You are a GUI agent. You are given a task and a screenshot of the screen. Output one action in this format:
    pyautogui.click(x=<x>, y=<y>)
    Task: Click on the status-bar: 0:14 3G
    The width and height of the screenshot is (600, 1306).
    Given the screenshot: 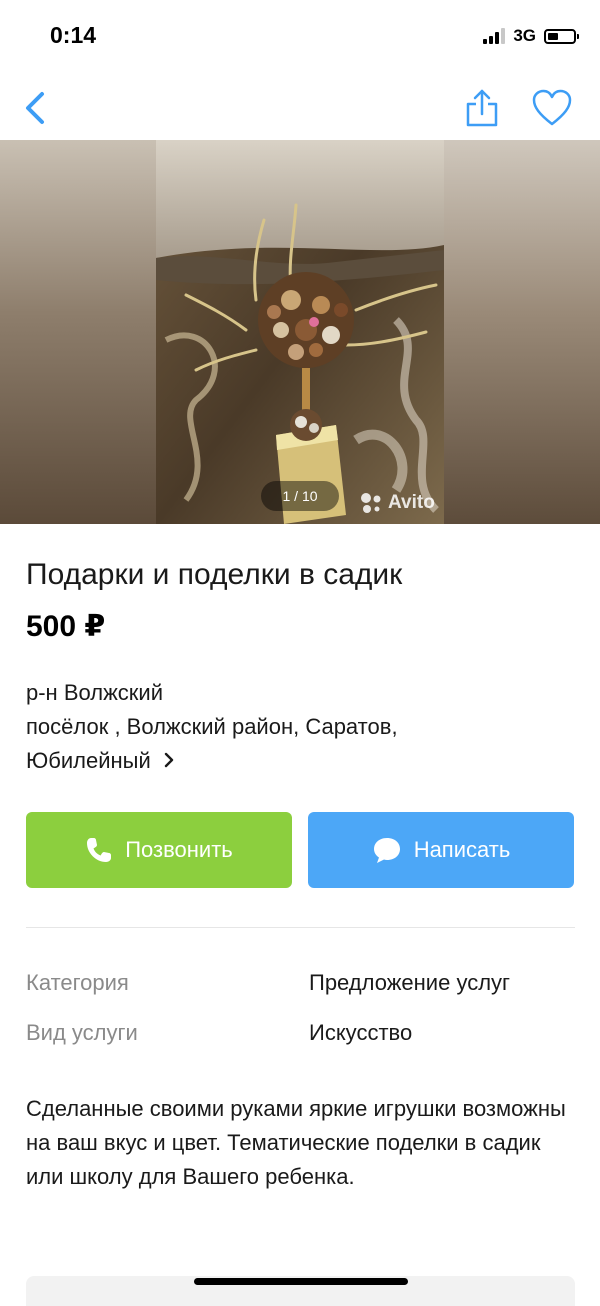 What is the action you would take?
    pyautogui.click(x=300, y=36)
    